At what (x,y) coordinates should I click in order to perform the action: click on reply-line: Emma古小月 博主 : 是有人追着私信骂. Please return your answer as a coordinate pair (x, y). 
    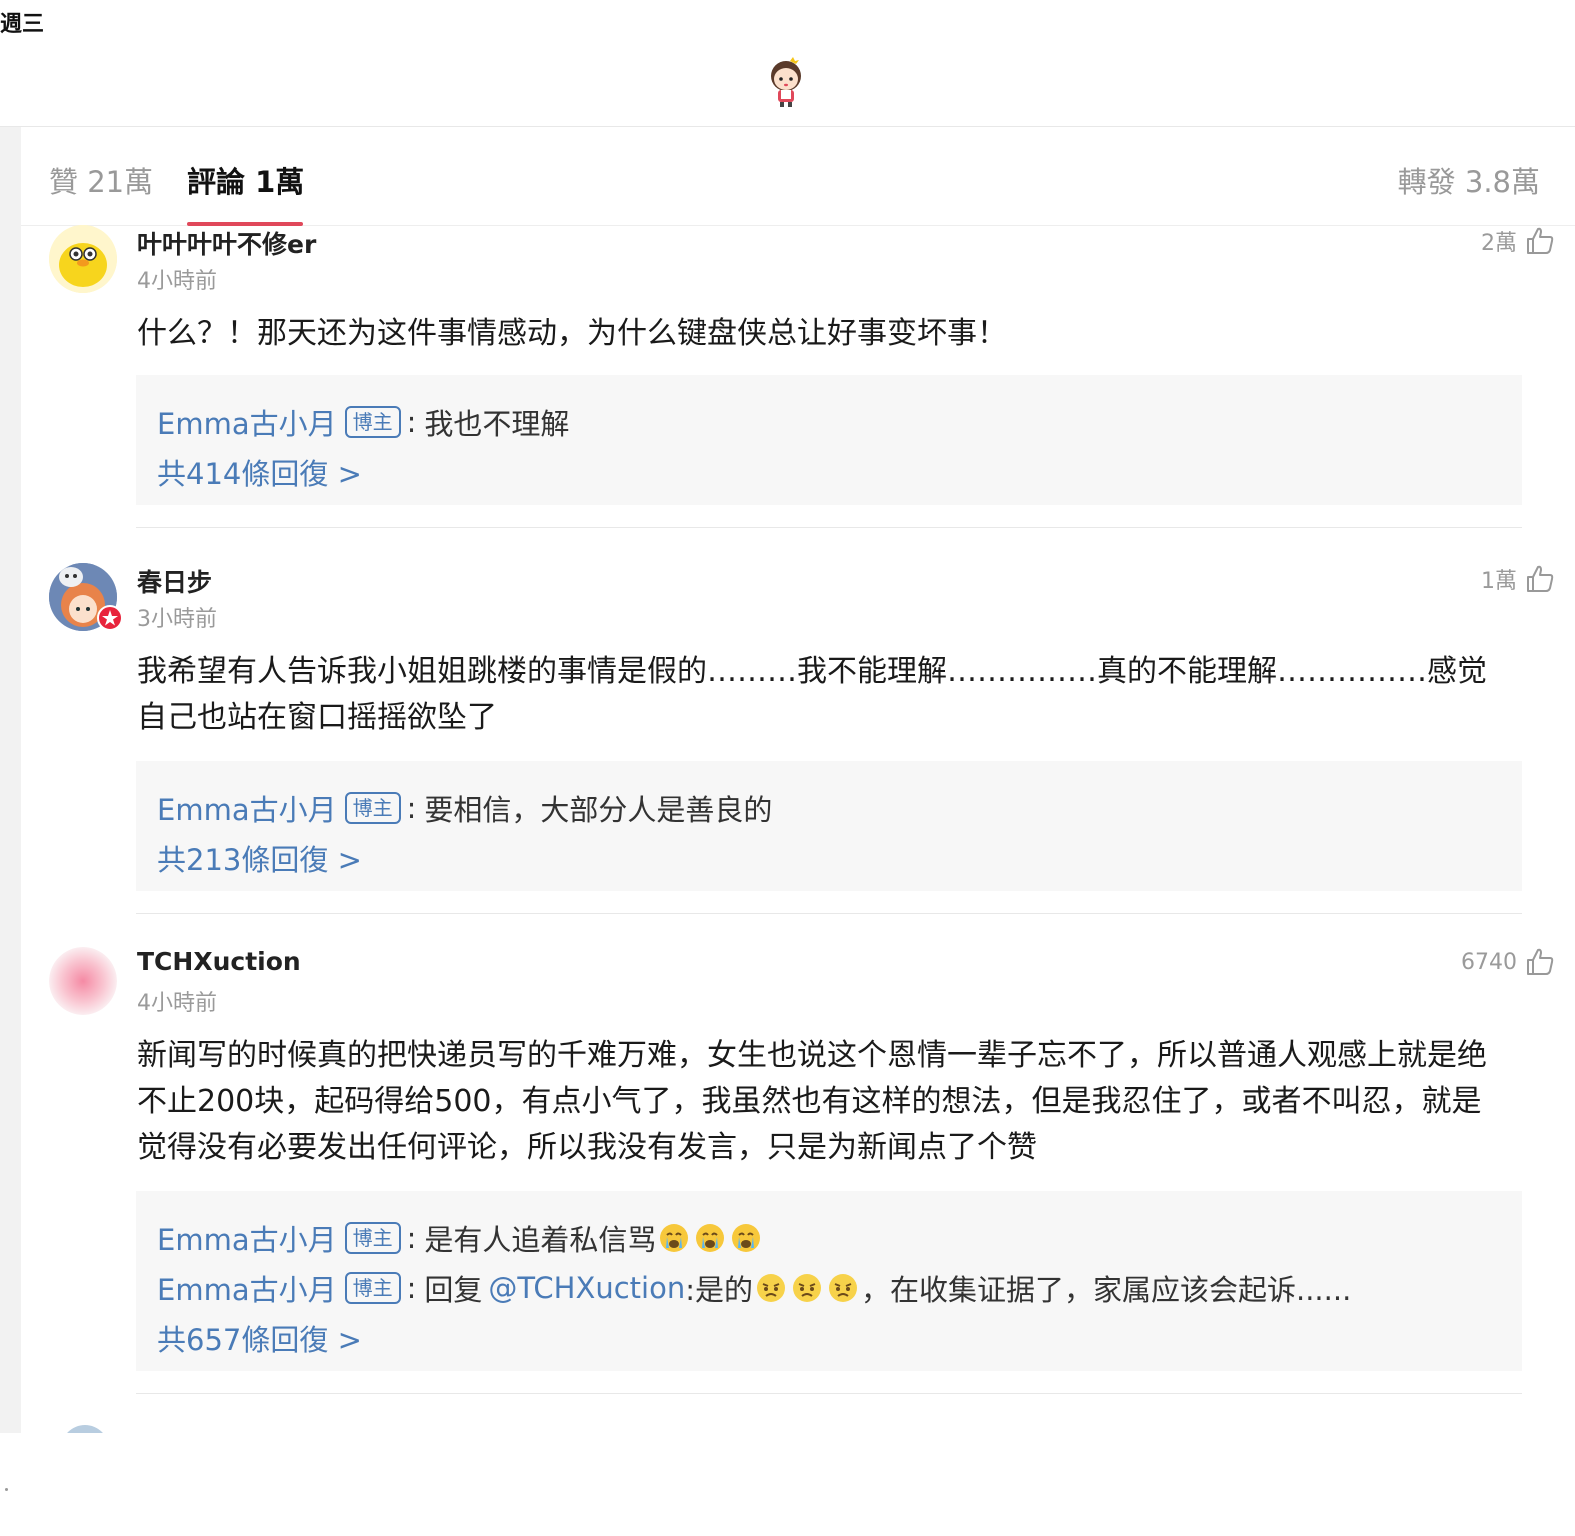
    Looking at the image, I should click on (460, 1238).